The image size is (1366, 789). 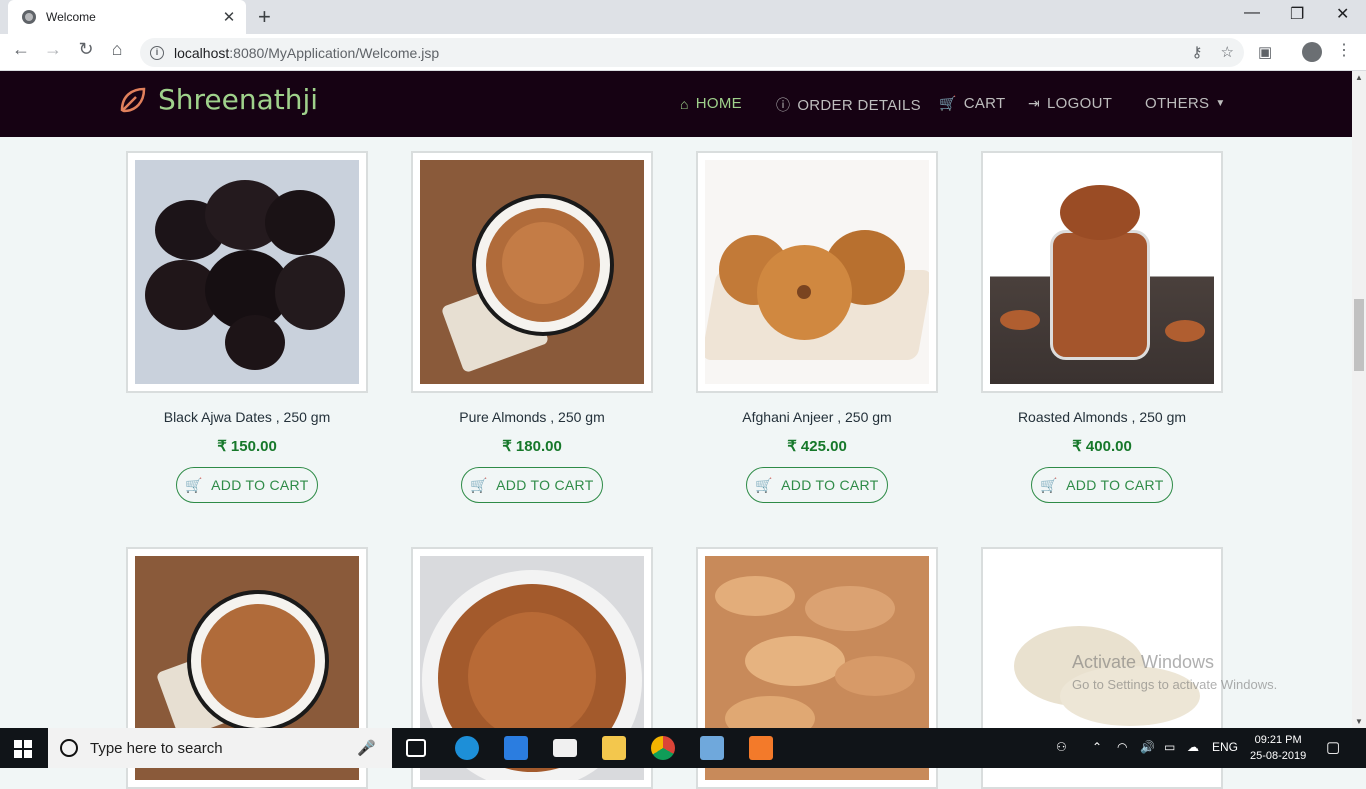 I want to click on dates-image, so click(x=247, y=272).